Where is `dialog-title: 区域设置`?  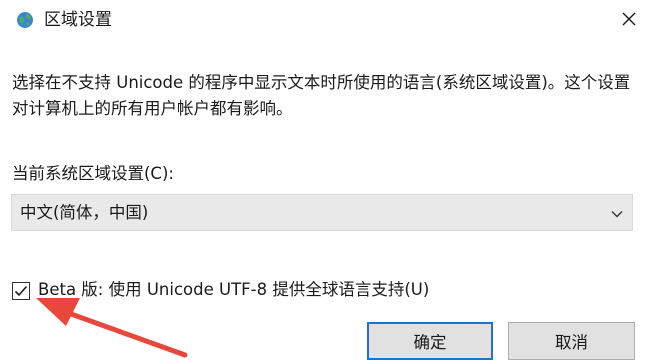 dialog-title: 区域设置 is located at coordinates (78, 20).